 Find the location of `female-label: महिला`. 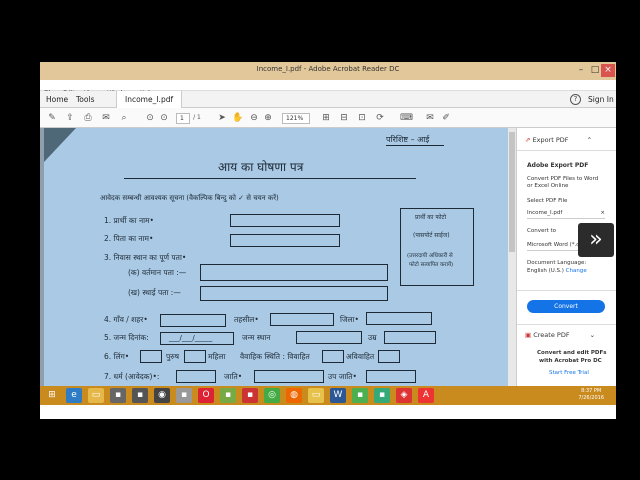

female-label: महिला is located at coordinates (217, 356).